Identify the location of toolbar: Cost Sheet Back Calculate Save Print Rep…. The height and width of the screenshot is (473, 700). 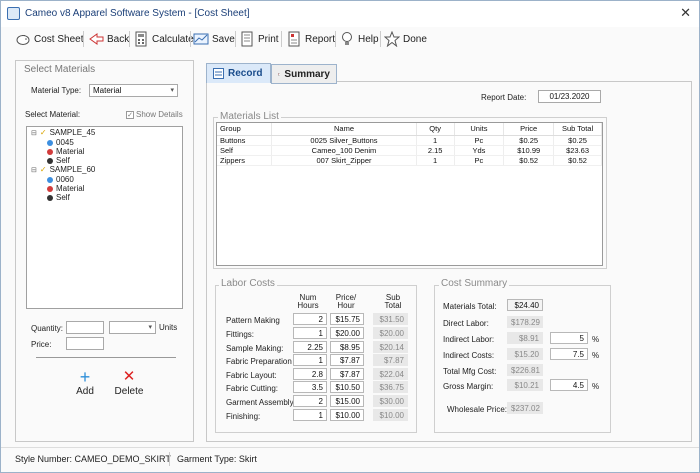
(350, 39).